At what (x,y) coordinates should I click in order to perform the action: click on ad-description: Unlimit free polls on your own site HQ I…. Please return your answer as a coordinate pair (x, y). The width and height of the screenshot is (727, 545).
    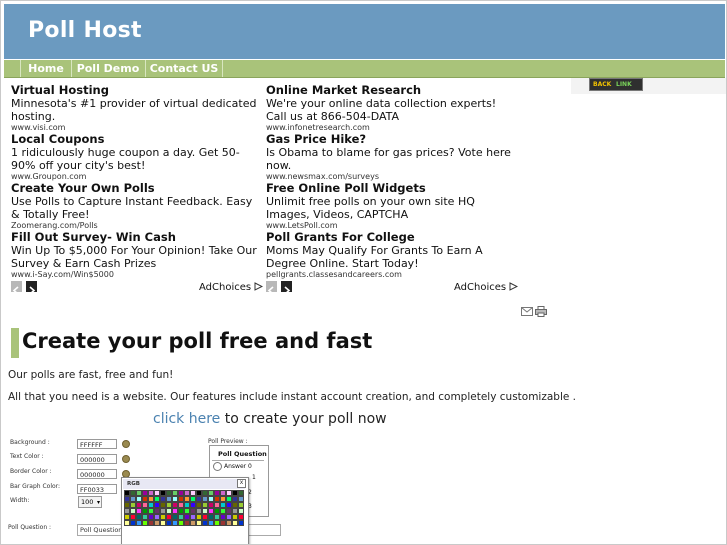
    Looking at the image, I should click on (370, 208).